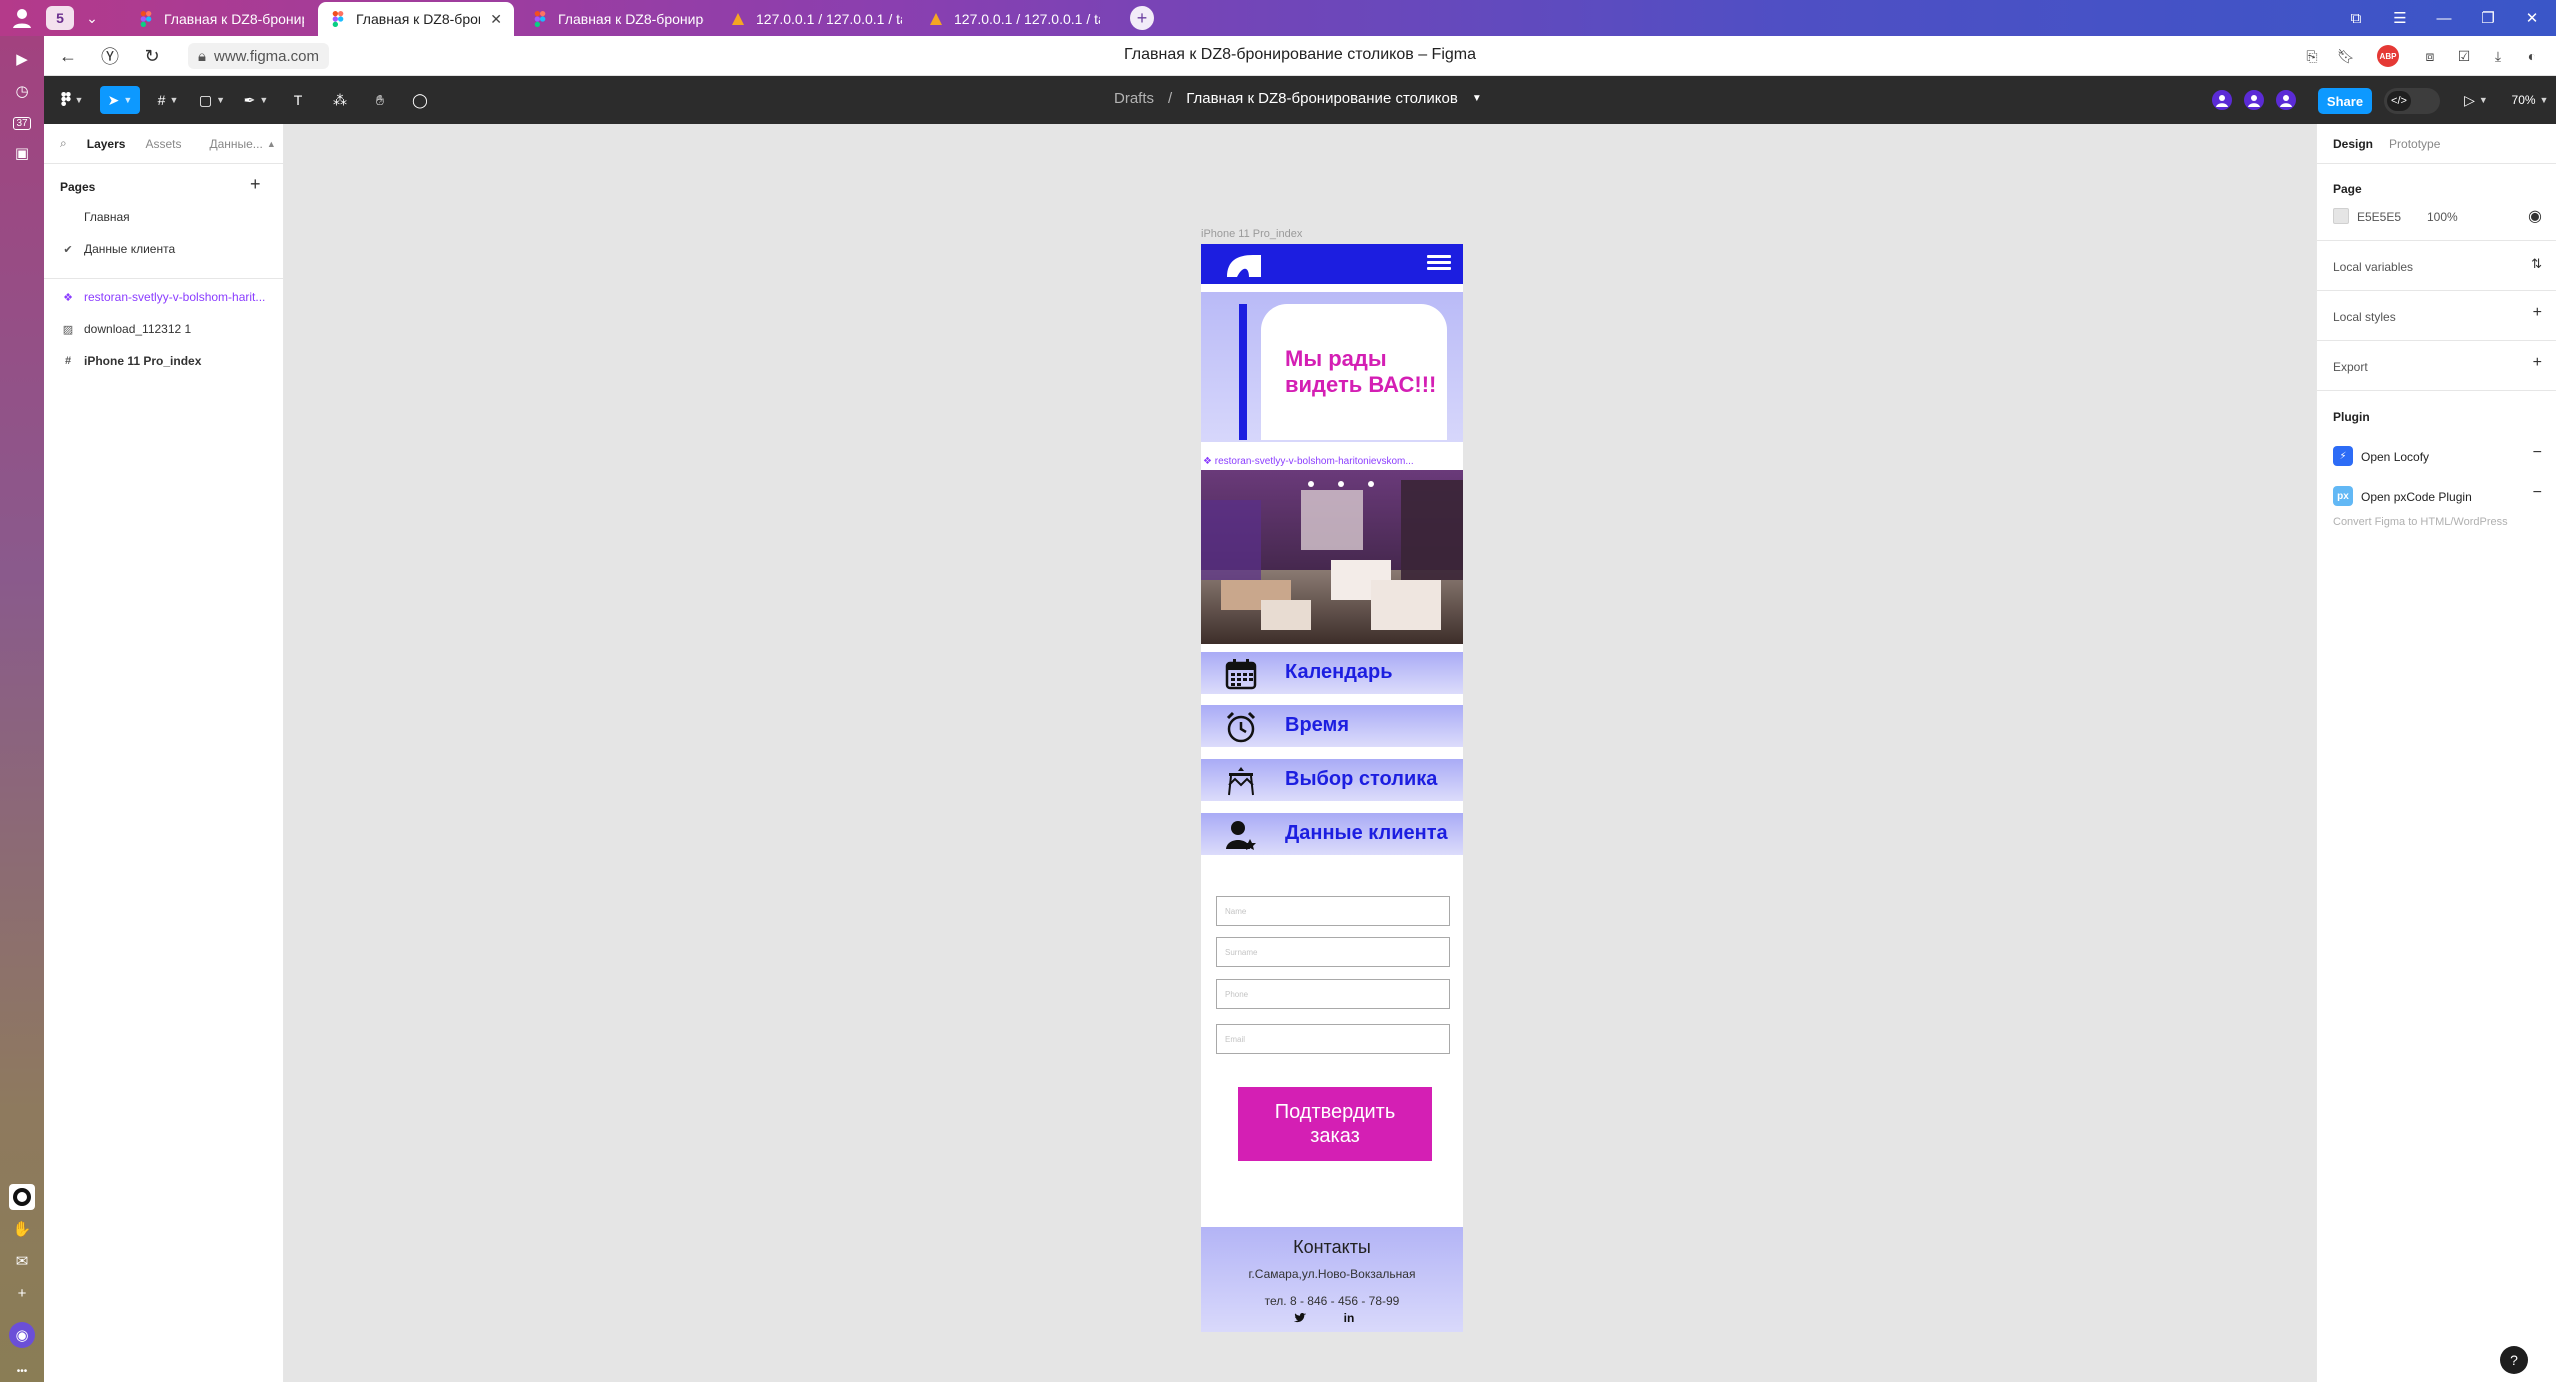 The image size is (2556, 1382). What do you see at coordinates (271, 144) in the screenshot?
I see `chevron-up-icon: ▲` at bounding box center [271, 144].